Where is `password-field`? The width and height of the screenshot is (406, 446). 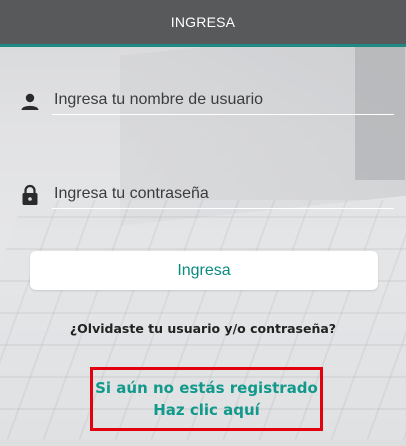
password-field is located at coordinates (203, 196).